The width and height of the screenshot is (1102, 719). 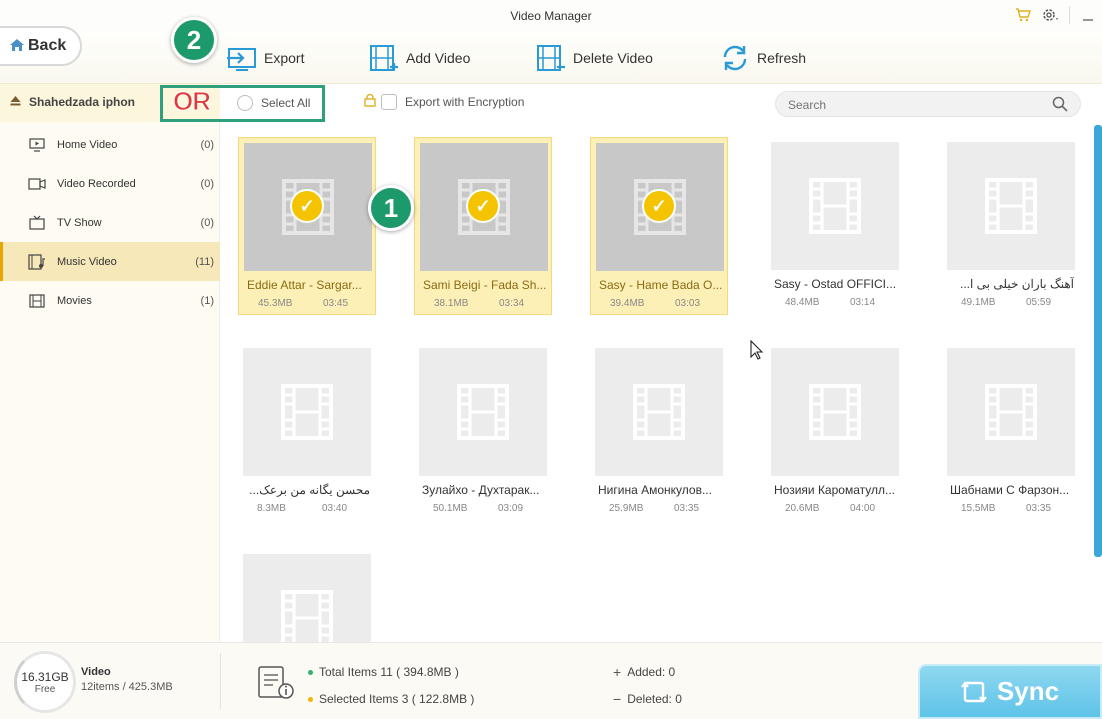 I want to click on mouse-cursor-icon, so click(x=757, y=352).